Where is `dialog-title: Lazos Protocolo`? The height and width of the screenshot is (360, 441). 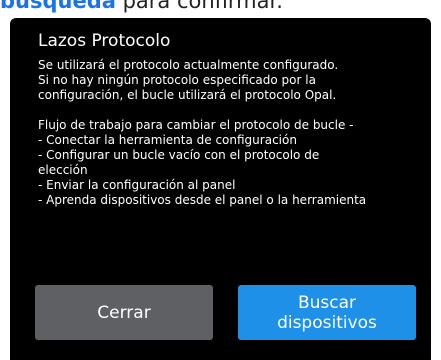 dialog-title: Lazos Protocolo is located at coordinates (104, 41).